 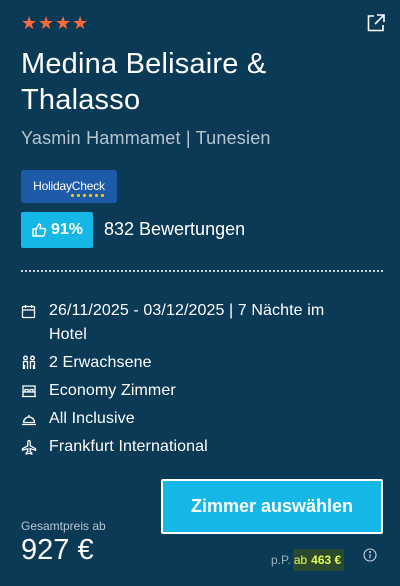 I want to click on calendar-icon, so click(x=28, y=311).